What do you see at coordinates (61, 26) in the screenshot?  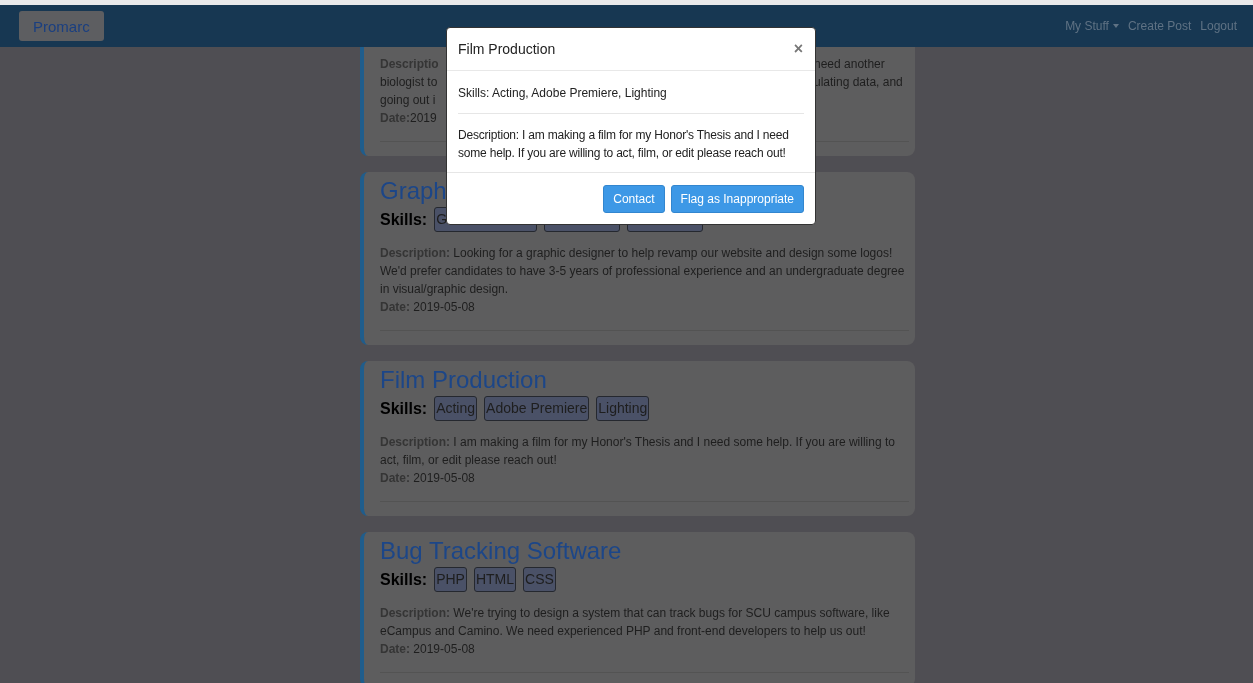 I see `brand-button: Promarc` at bounding box center [61, 26].